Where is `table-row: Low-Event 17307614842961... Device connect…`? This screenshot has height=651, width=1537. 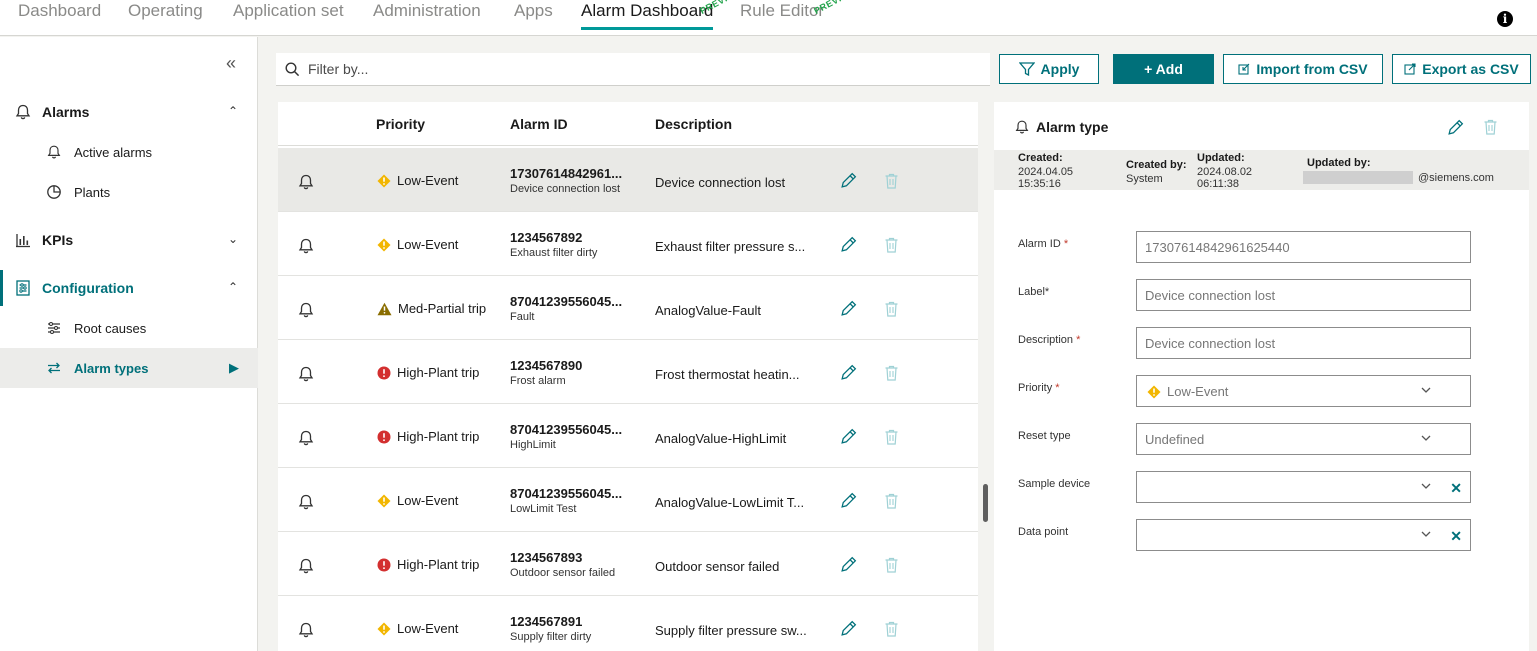
table-row: Low-Event 17307614842961... Device connect… is located at coordinates (628, 180).